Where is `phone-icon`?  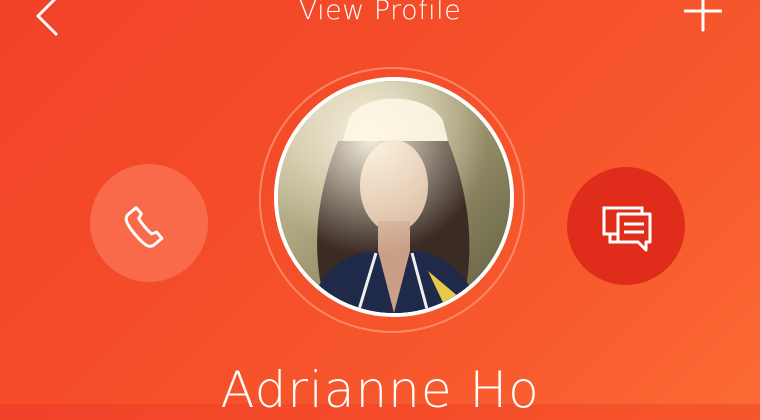 phone-icon is located at coordinates (144, 227).